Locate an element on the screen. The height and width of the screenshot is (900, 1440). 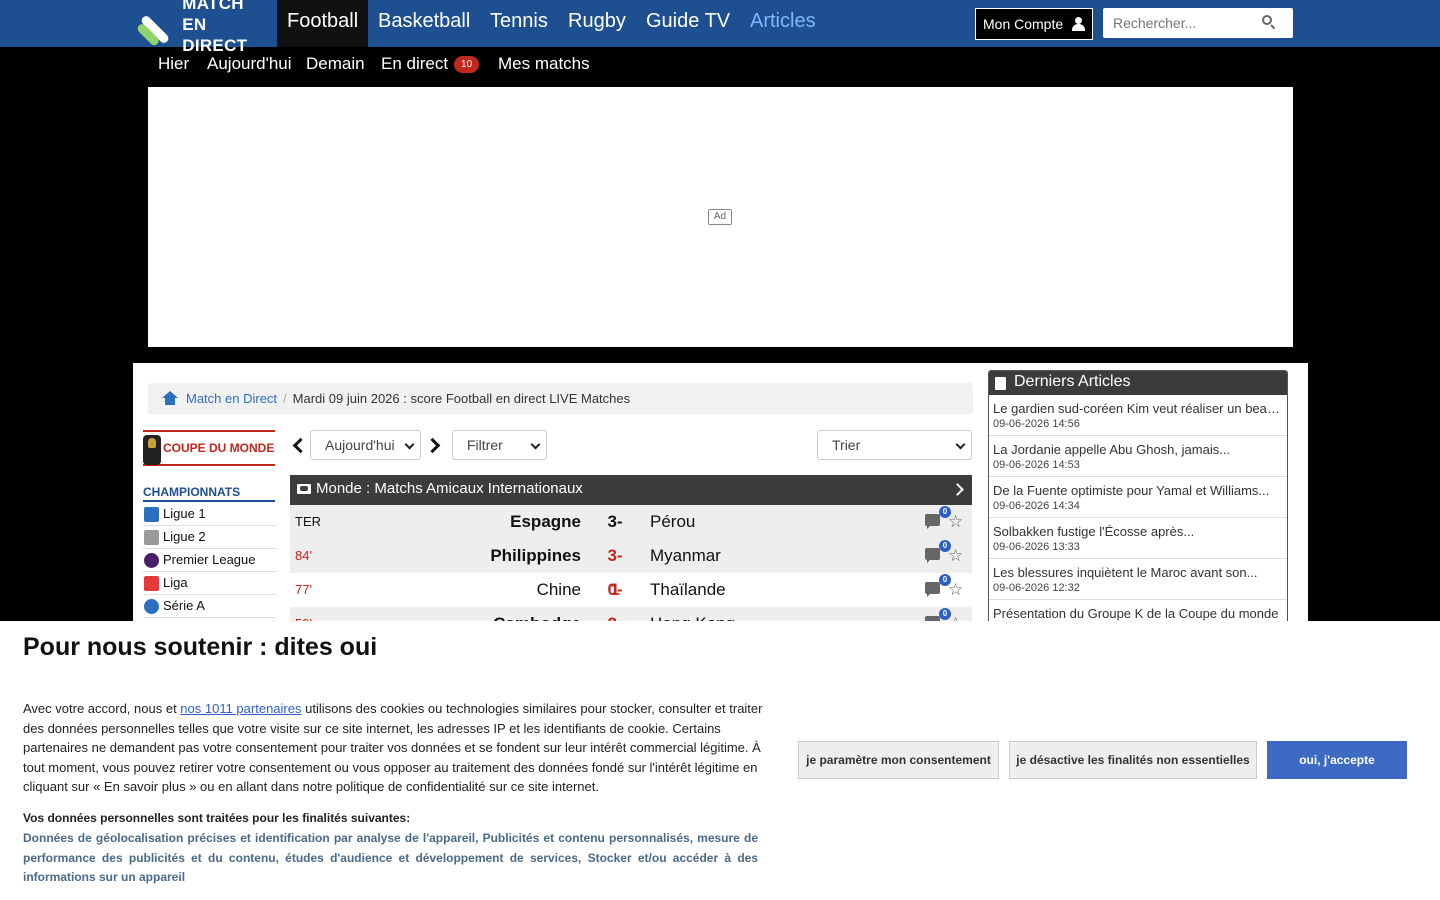
sort-select-value: Trier is located at coordinates (846, 445).